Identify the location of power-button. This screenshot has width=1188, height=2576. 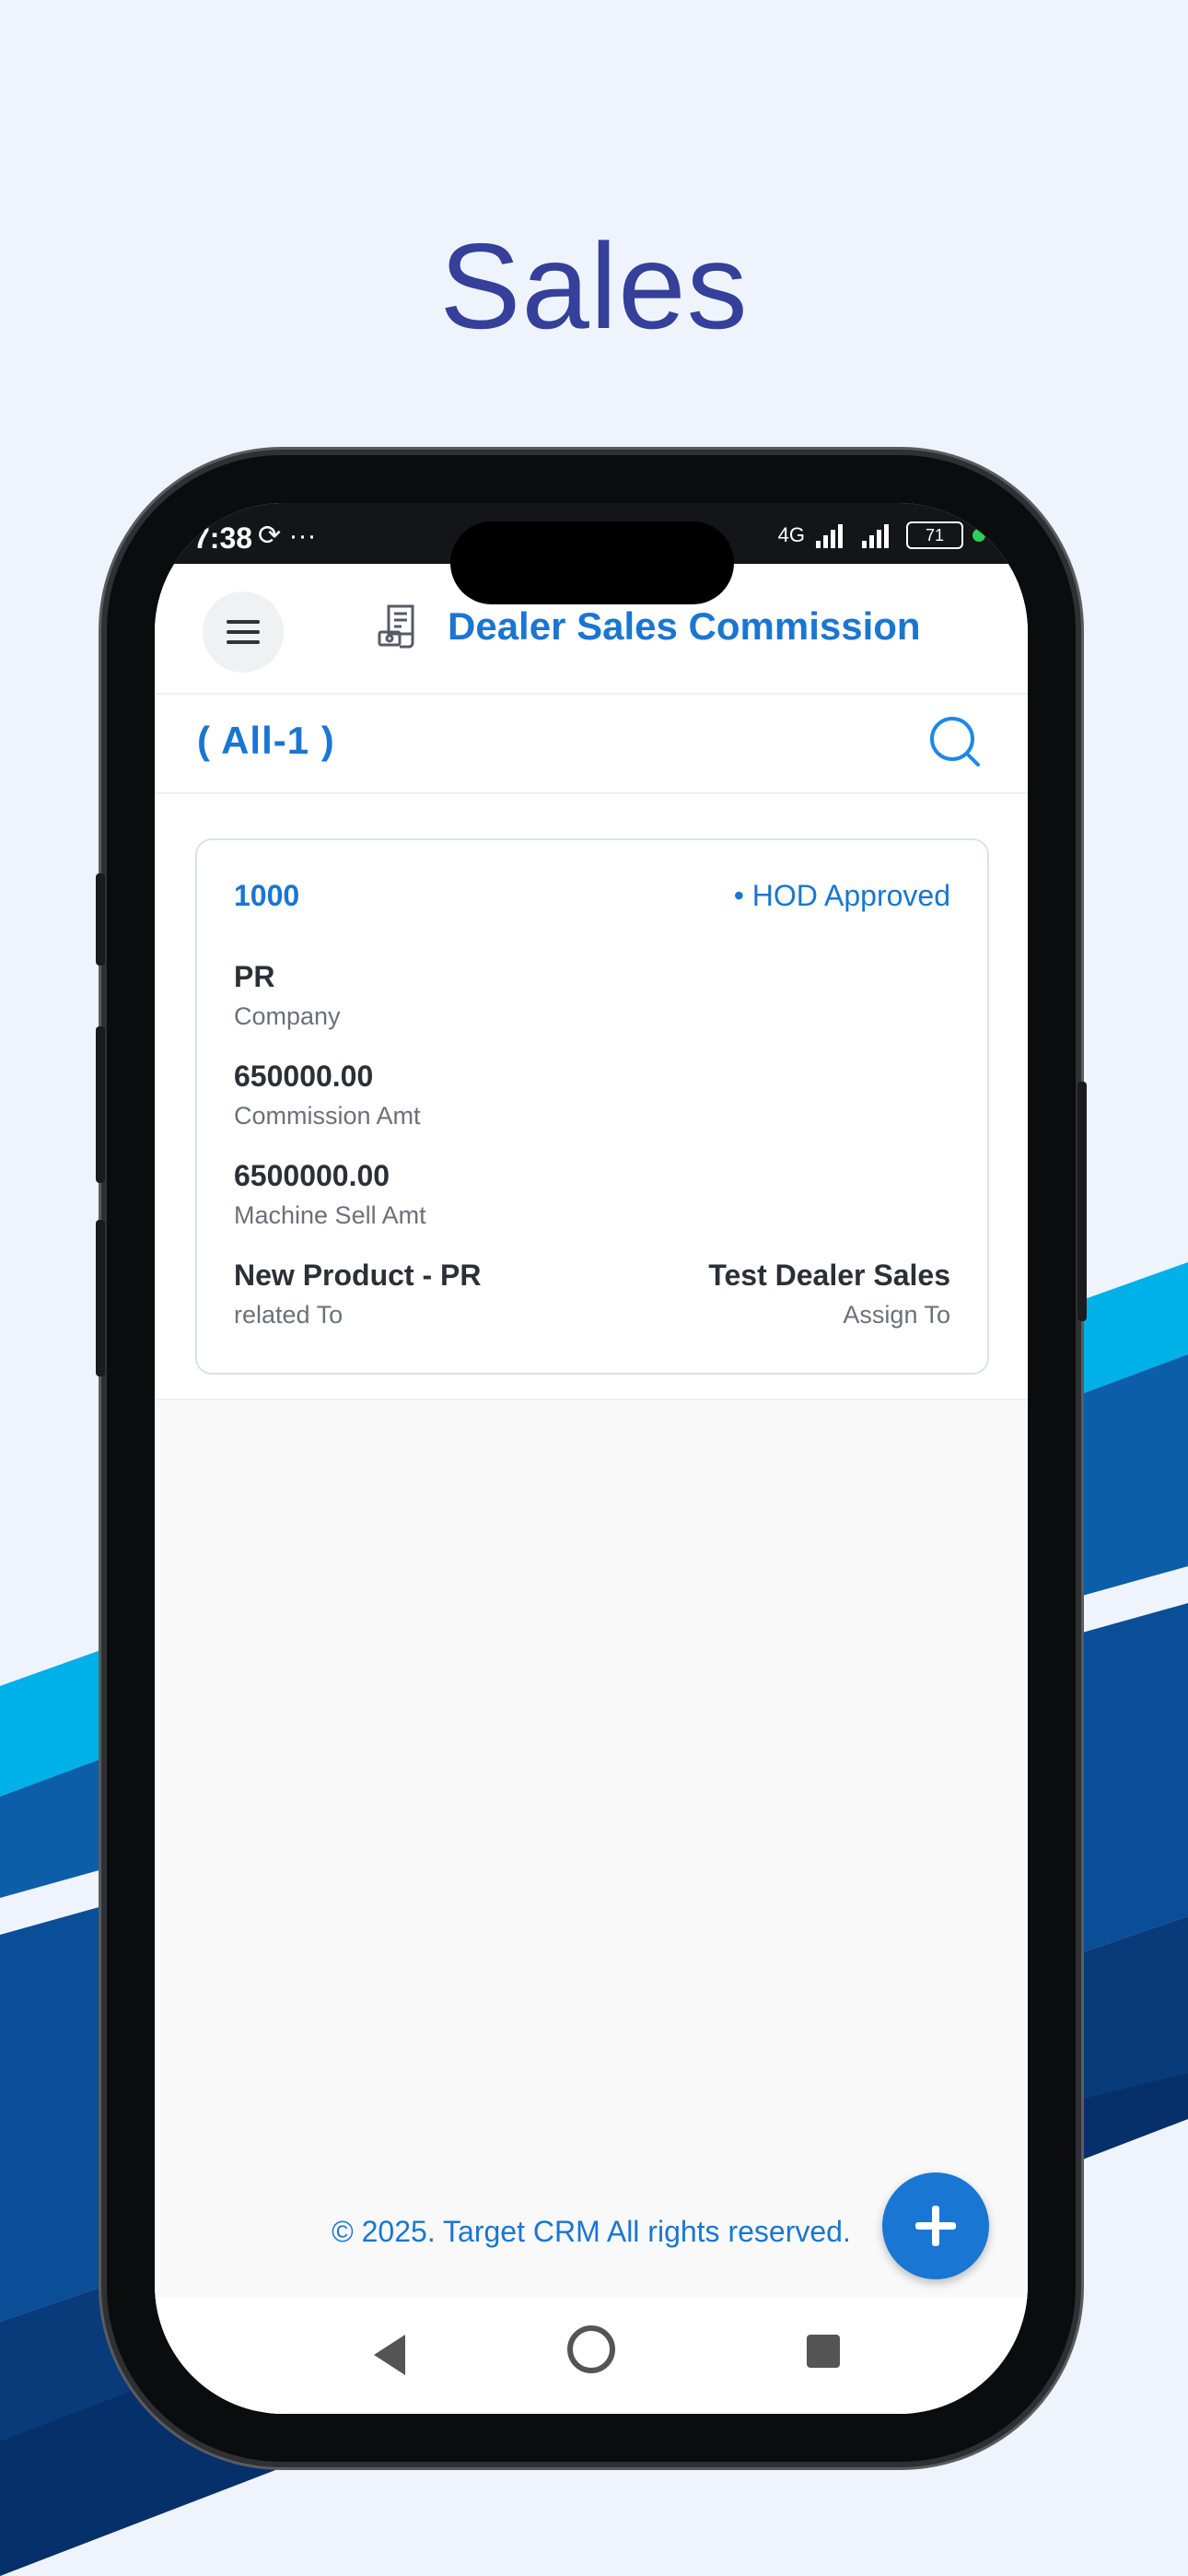
(1082, 1201).